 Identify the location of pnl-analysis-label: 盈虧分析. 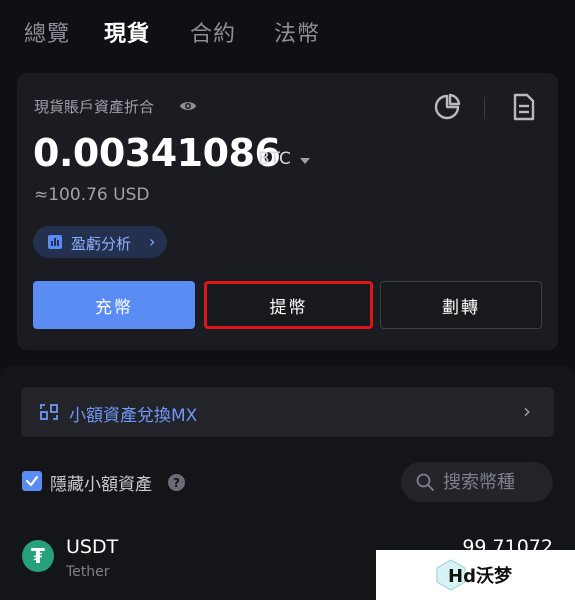
(101, 244).